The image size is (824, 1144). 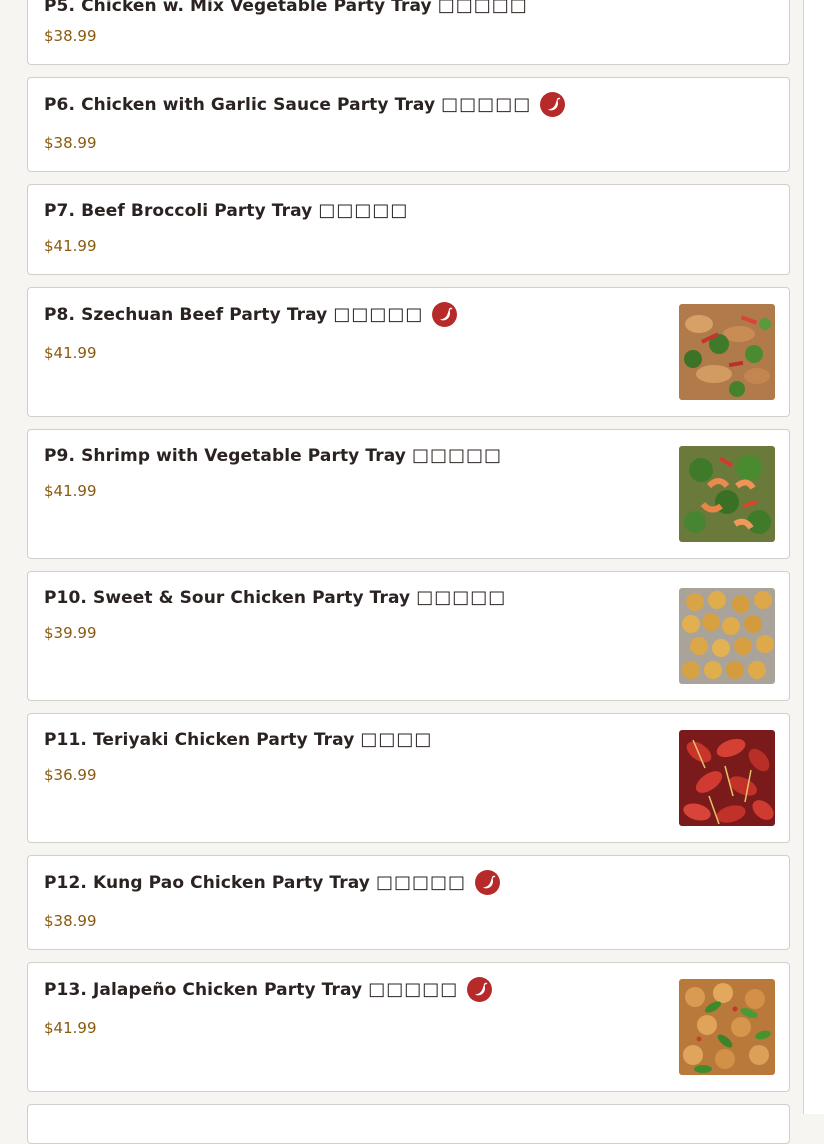 I want to click on item-title-row: P11. Teriyaki Chicken Party Tray □□□□, so click(x=238, y=739).